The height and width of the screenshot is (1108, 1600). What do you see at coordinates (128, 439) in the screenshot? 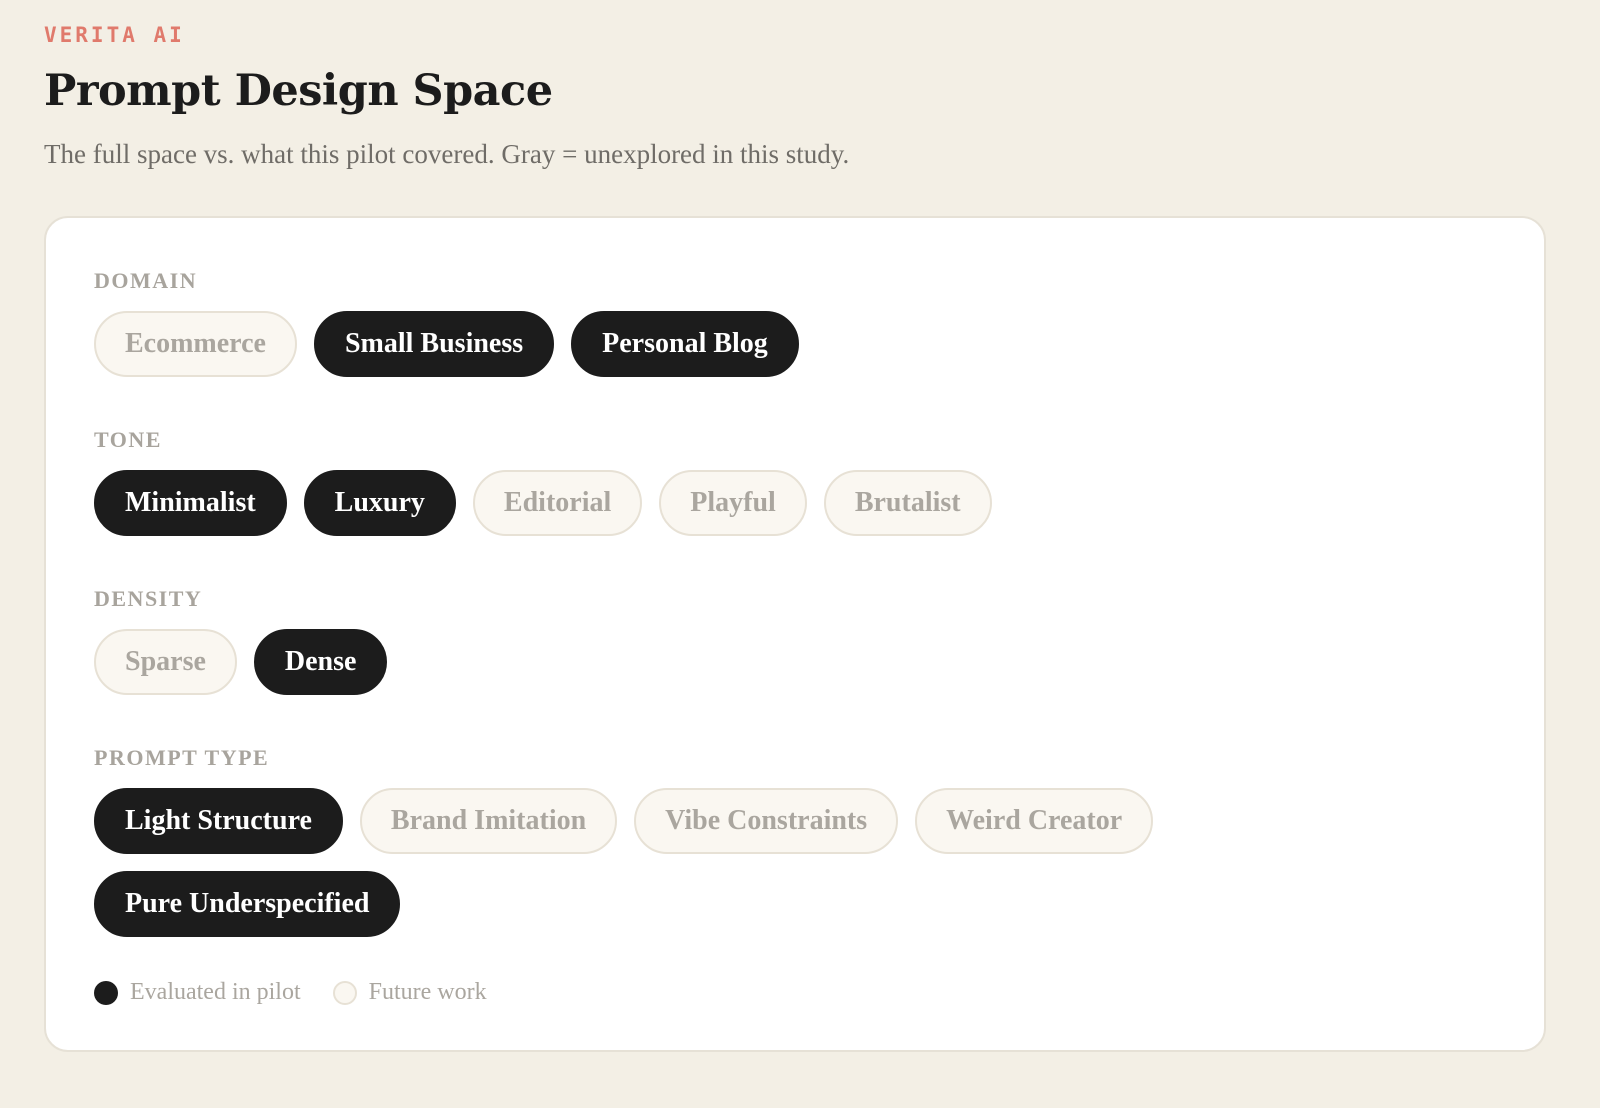
I see `section-label: TONE` at bounding box center [128, 439].